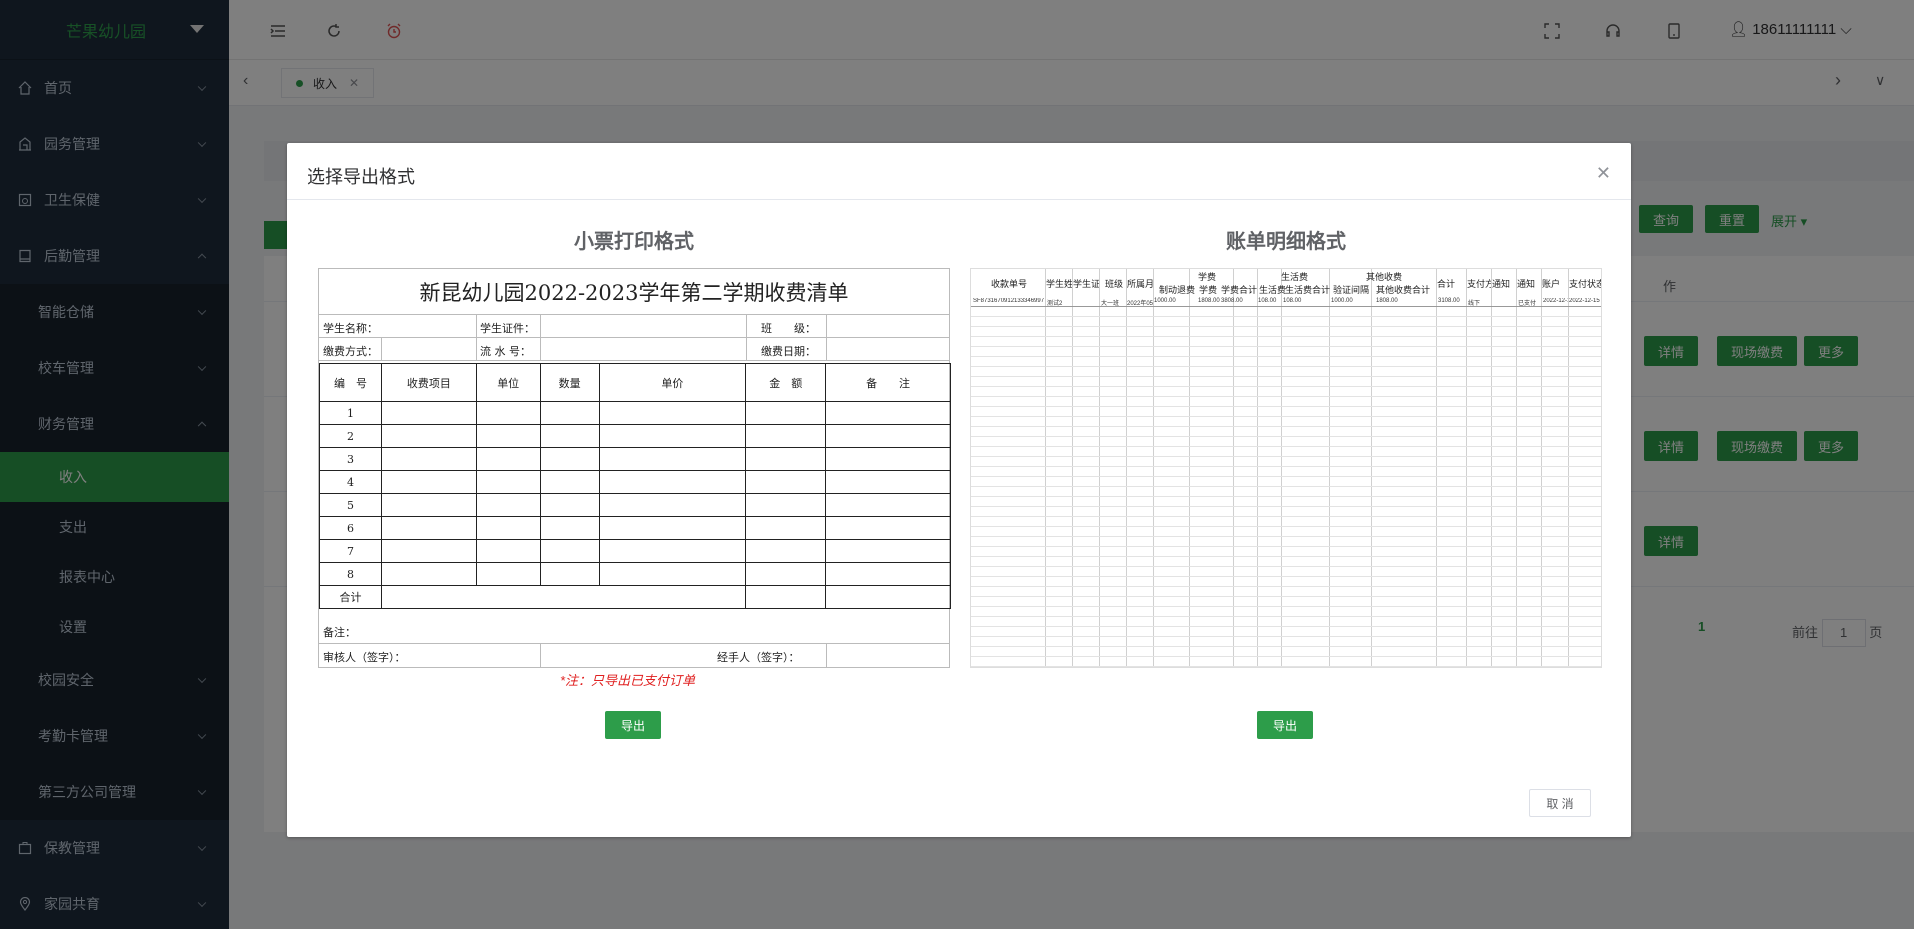  I want to click on remark-row: 备注：, so click(634, 629).